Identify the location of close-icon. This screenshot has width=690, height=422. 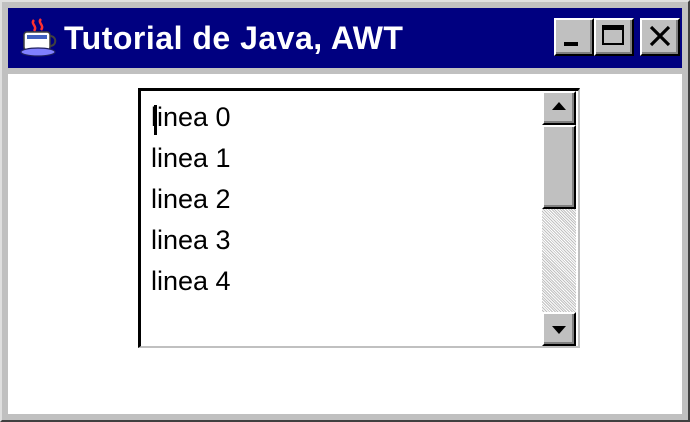
(660, 36).